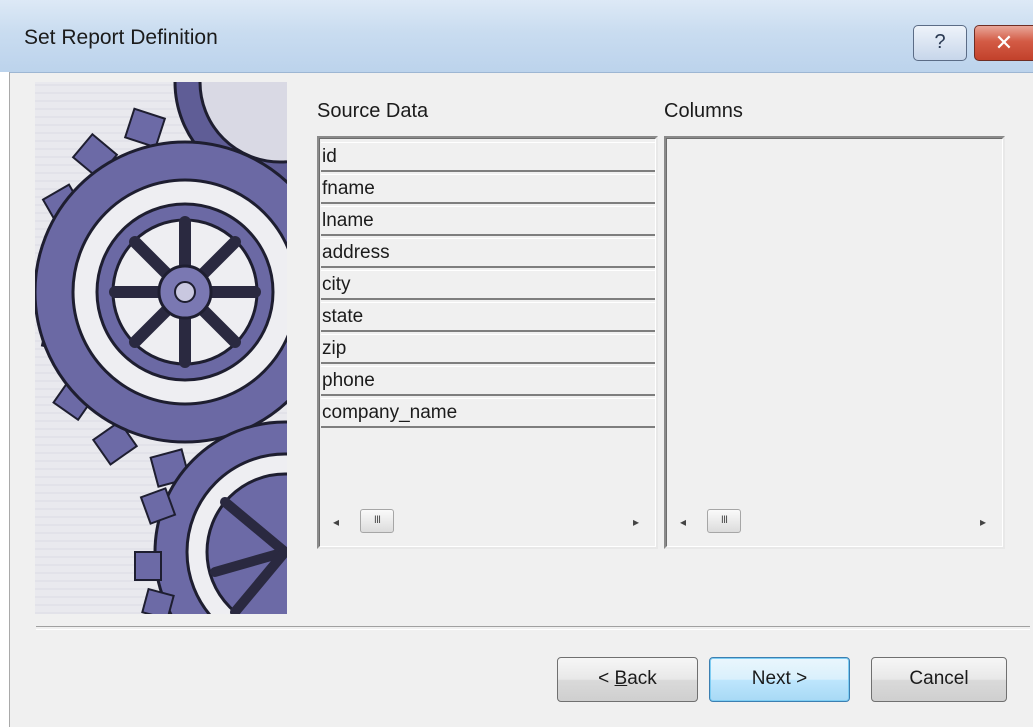 The width and height of the screenshot is (1033, 727). Describe the element at coordinates (488, 317) in the screenshot. I see `list-item: state` at that location.